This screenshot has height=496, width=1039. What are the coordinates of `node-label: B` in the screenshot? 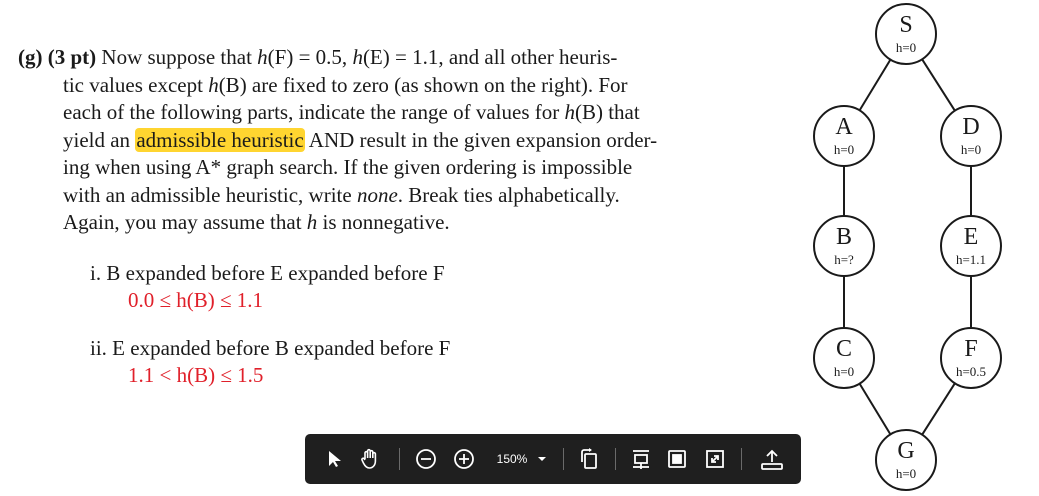 It's located at (844, 237).